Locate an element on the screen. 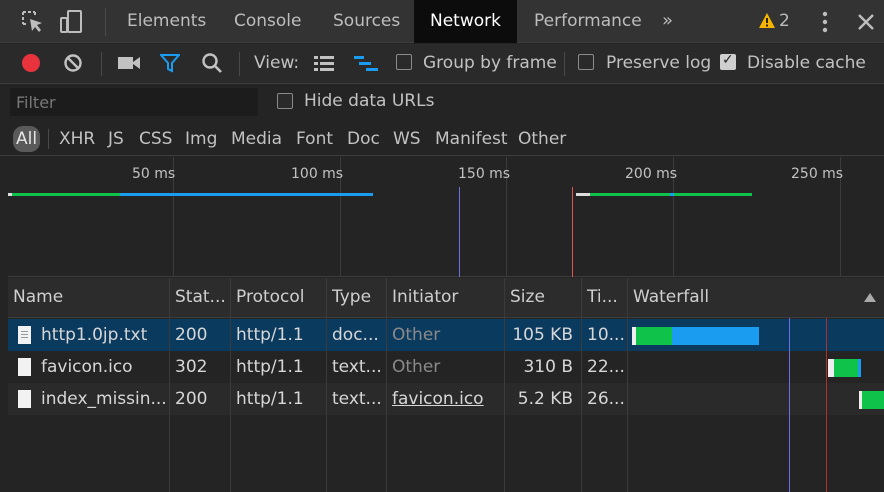 This screenshot has height=492, width=884. type-filter-media: Media is located at coordinates (256, 139).